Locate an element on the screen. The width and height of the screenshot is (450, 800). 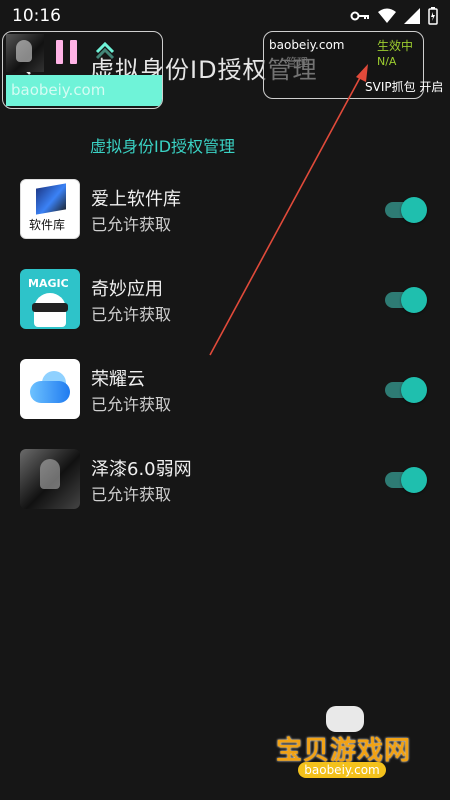
list-item: 泽漆6.0弱网 已允许获取 is located at coordinates (225, 489).